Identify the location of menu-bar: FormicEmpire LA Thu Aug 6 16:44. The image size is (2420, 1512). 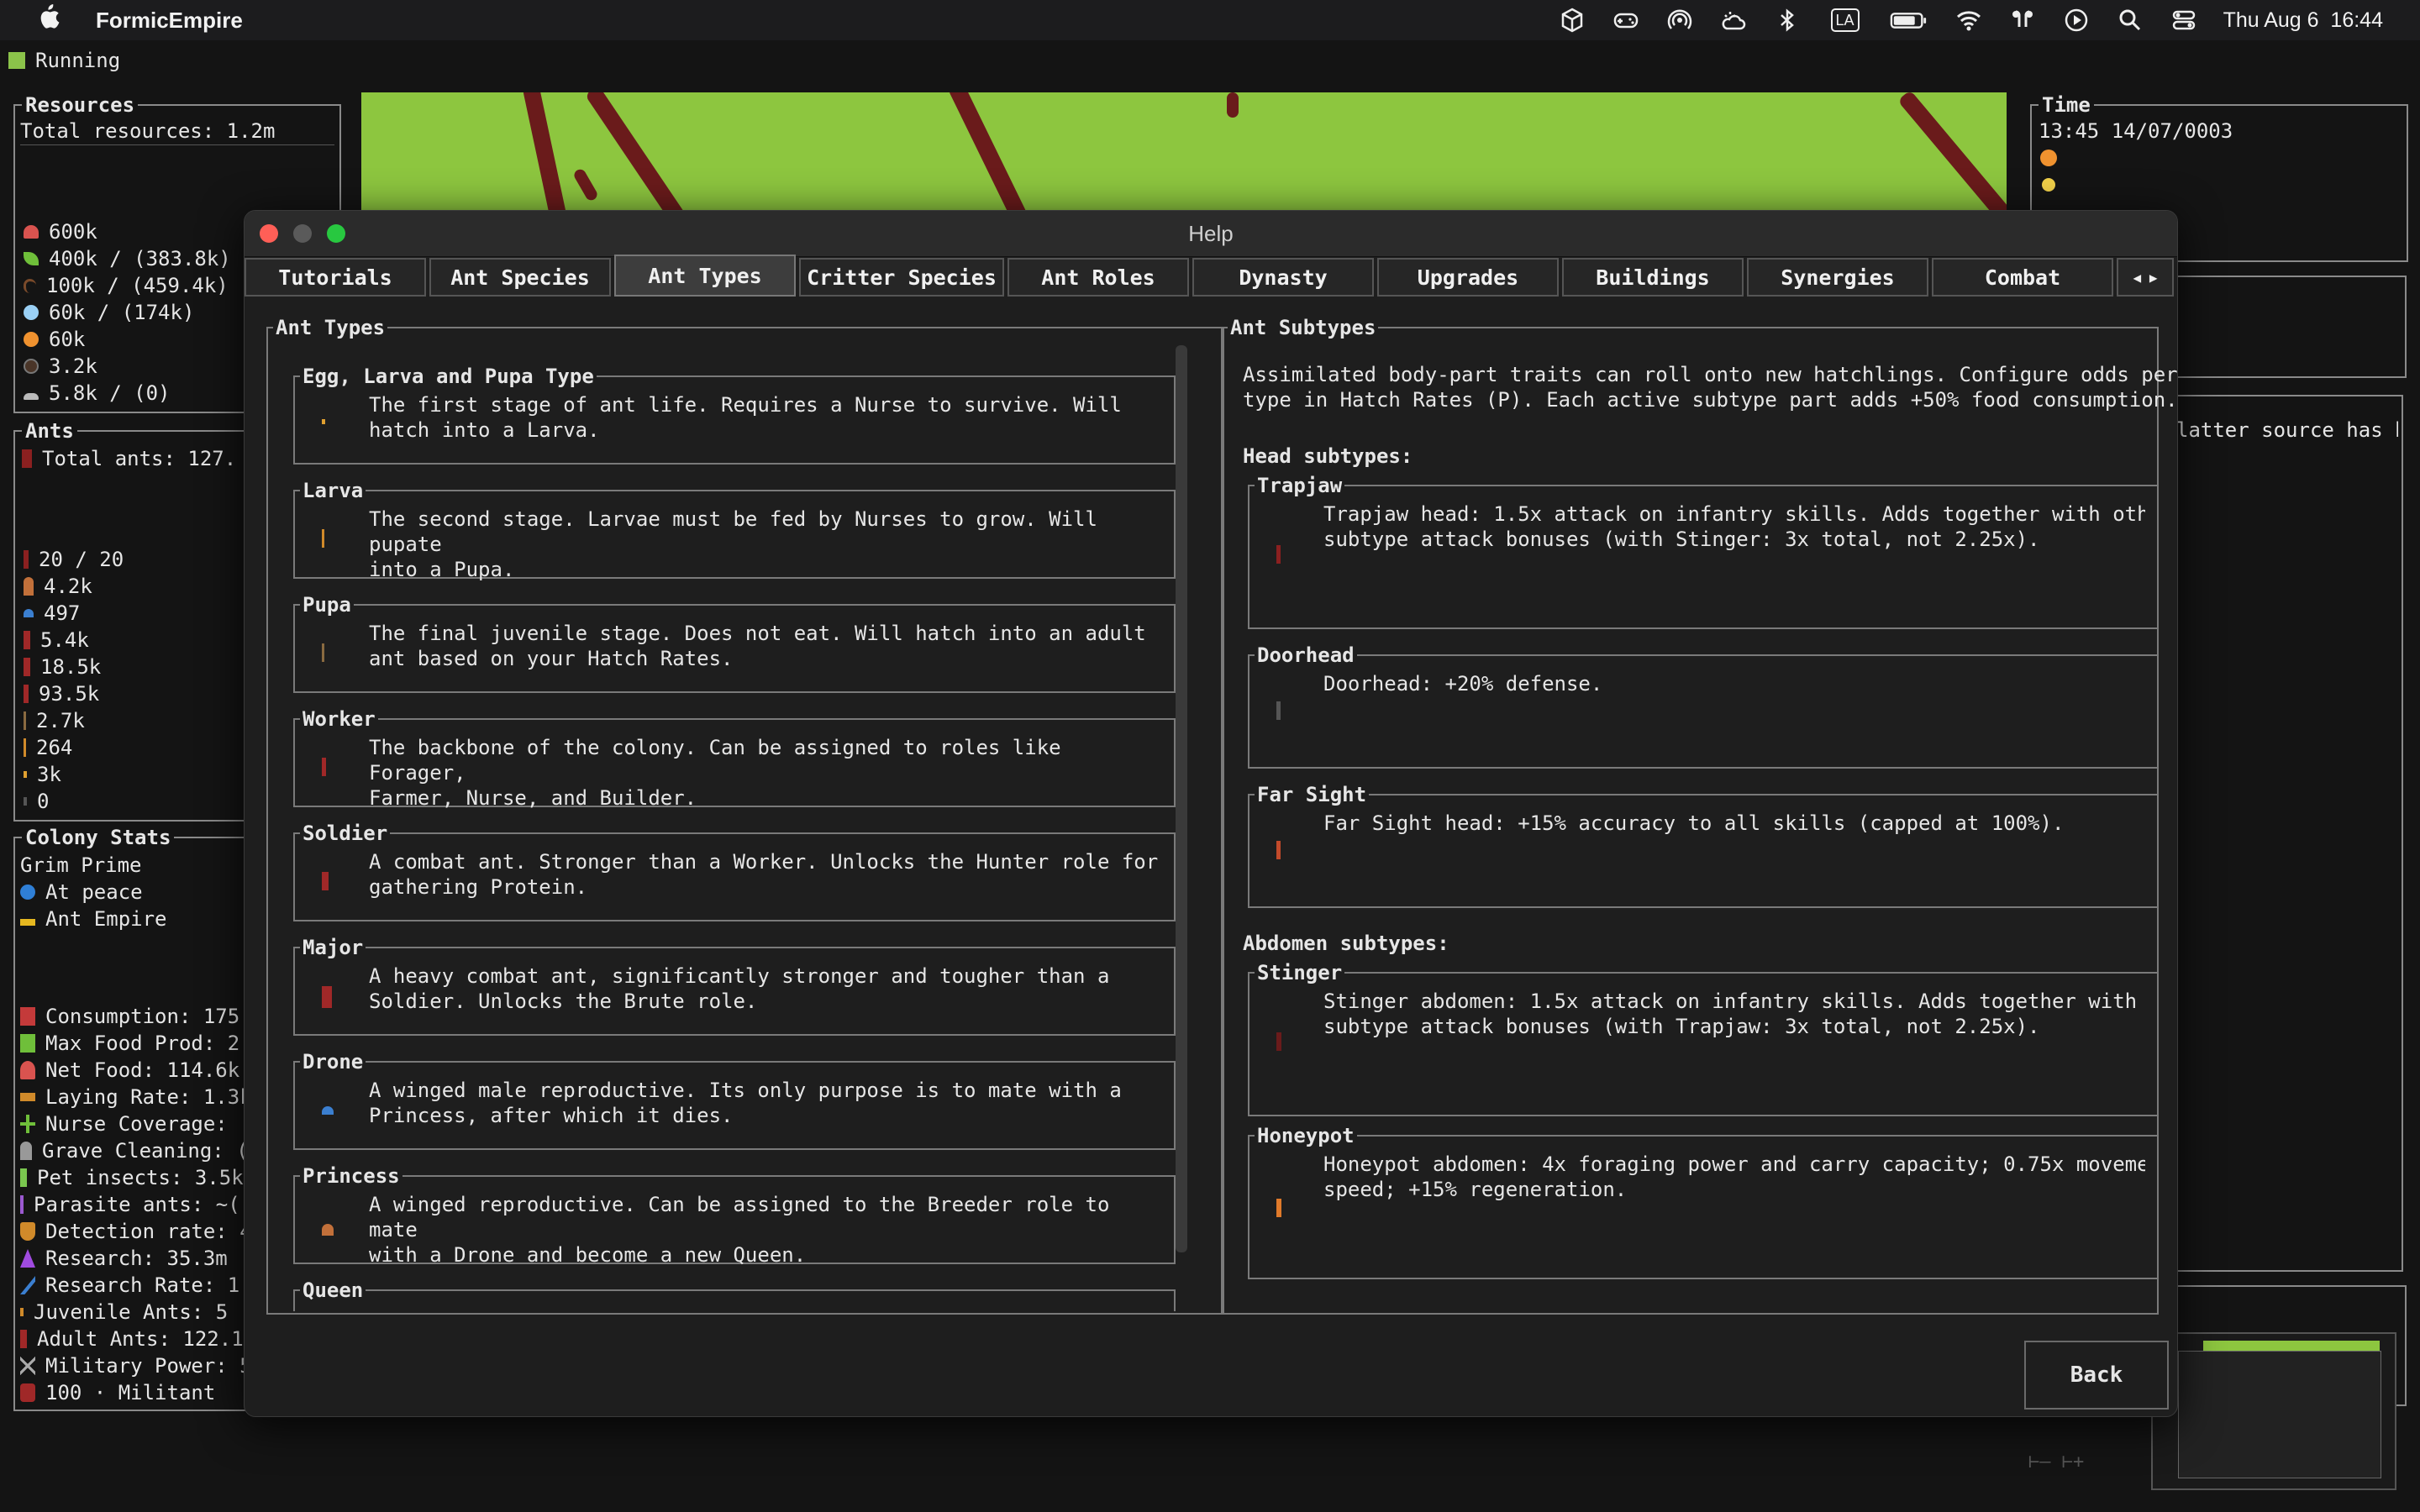
(1210, 20).